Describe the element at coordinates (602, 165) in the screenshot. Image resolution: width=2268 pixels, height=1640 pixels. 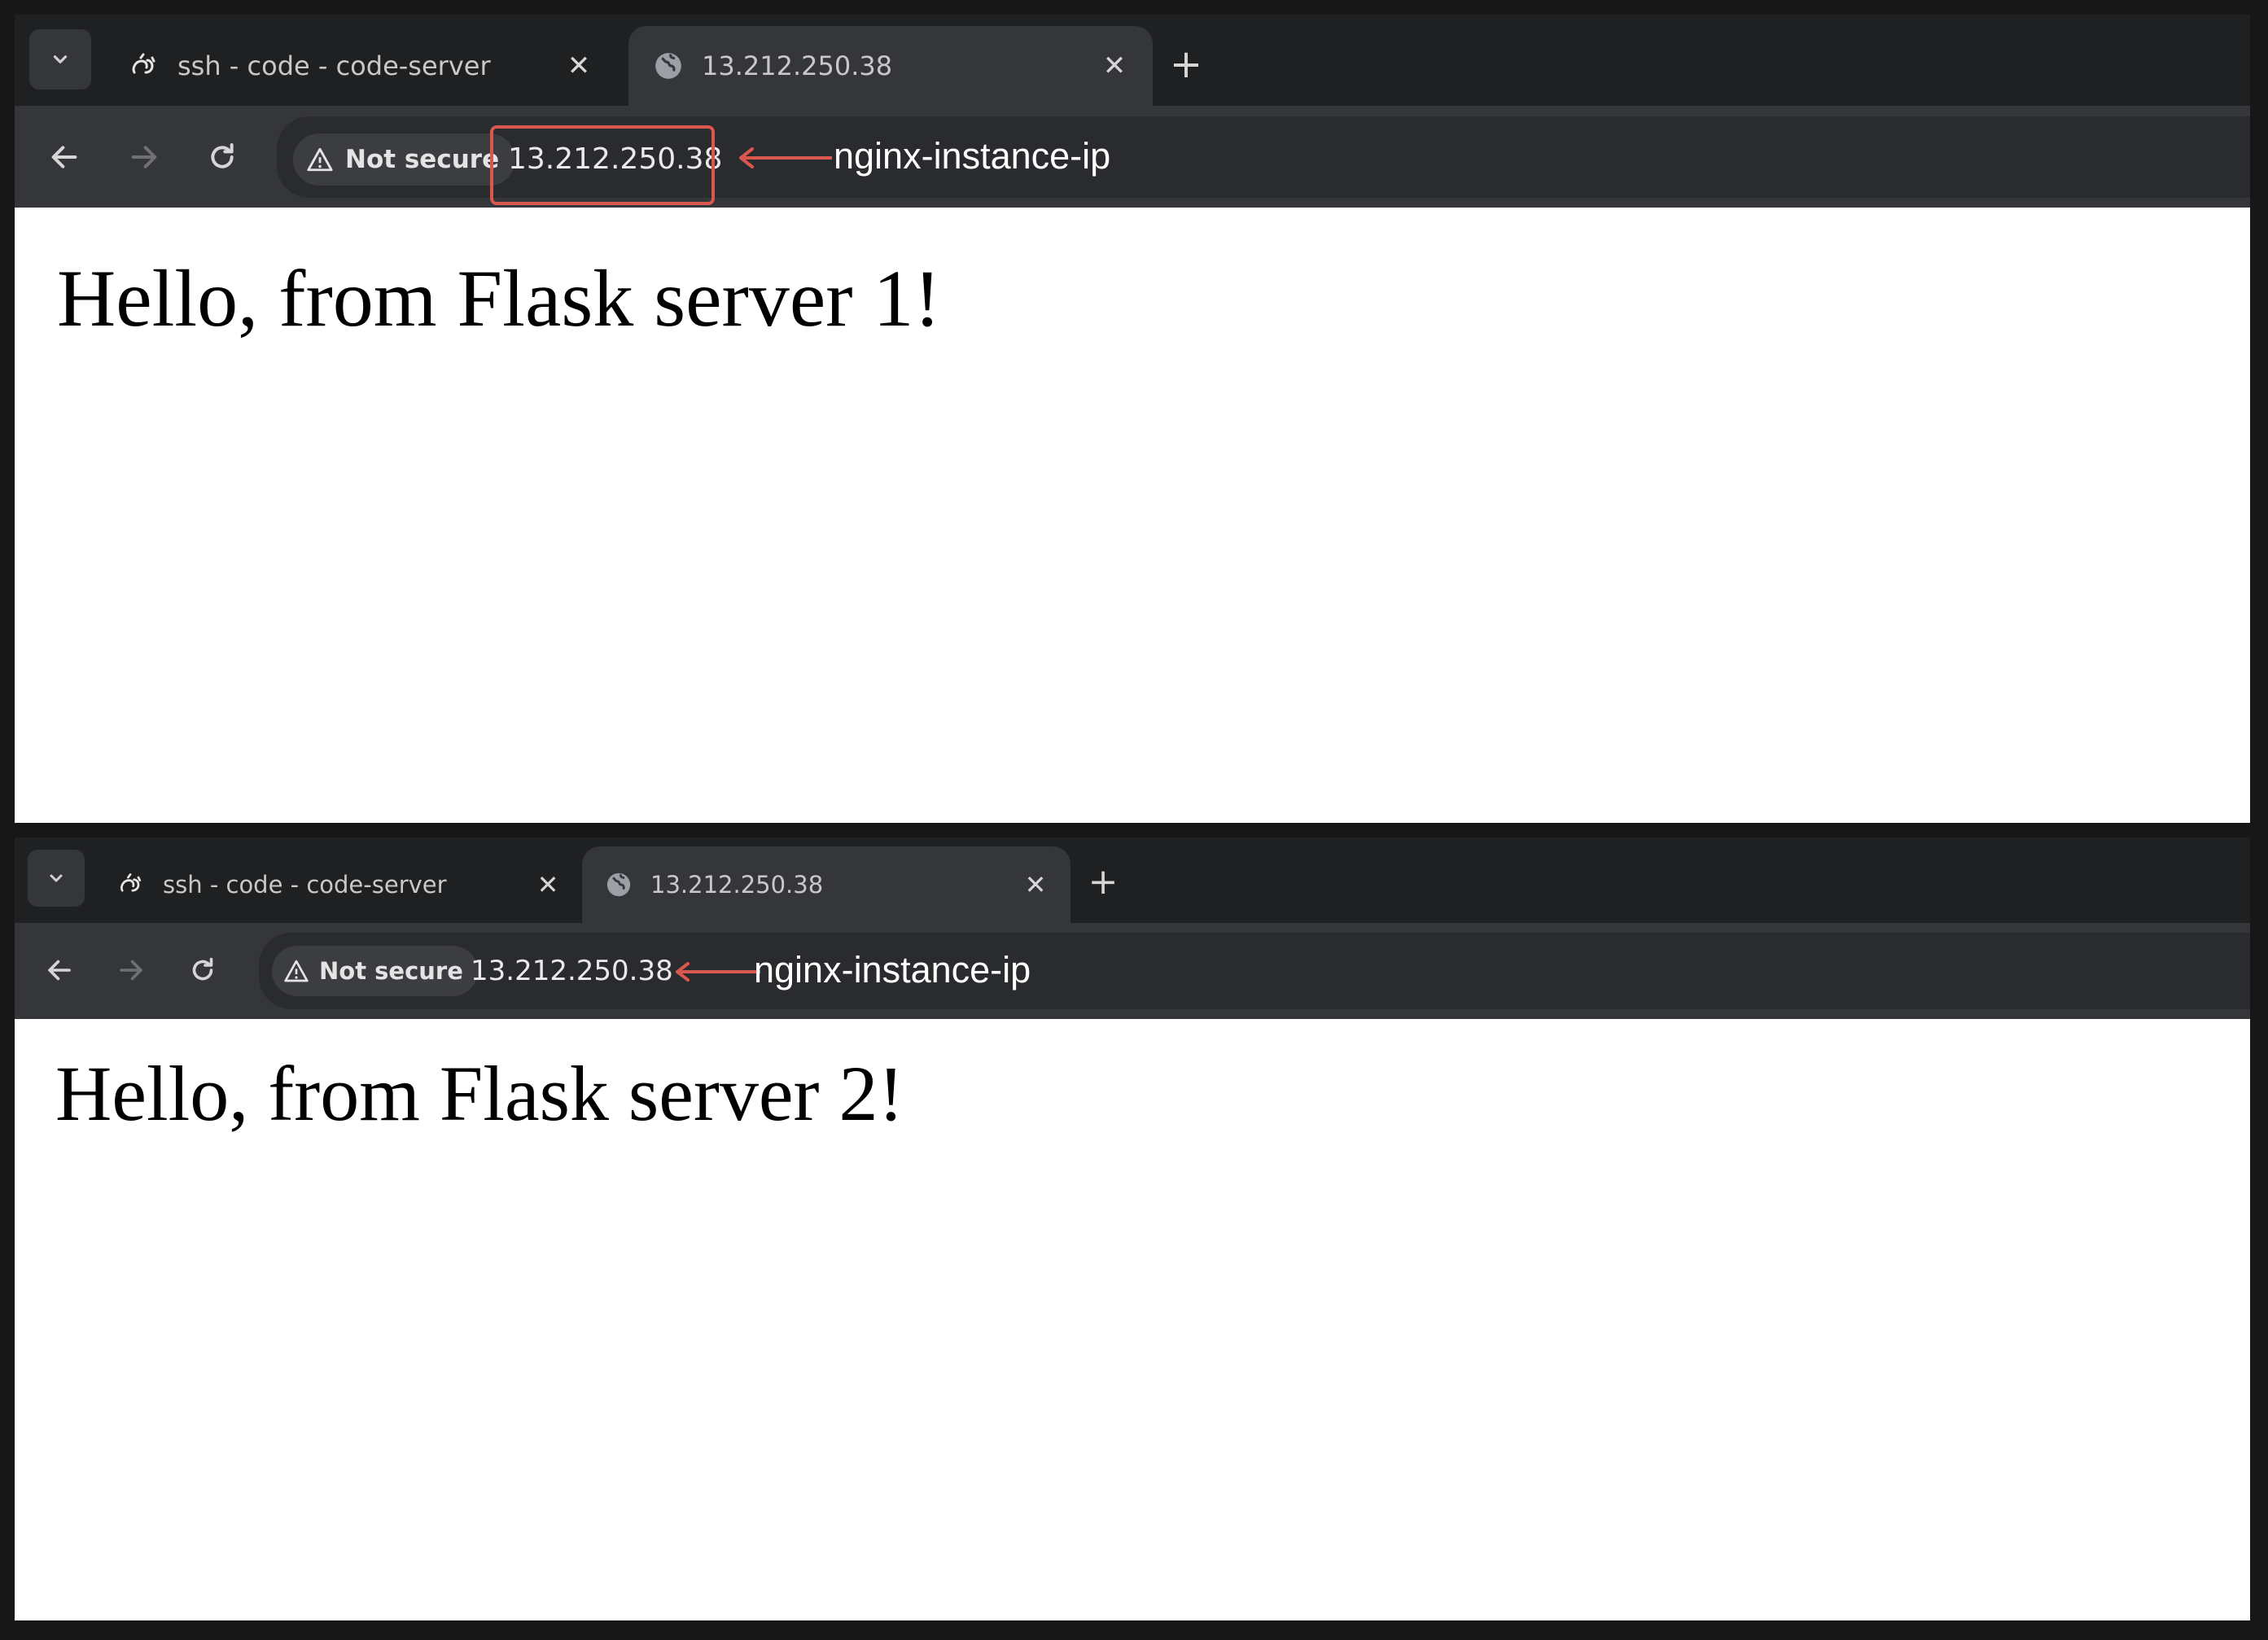
I see `url-highlight-box` at that location.